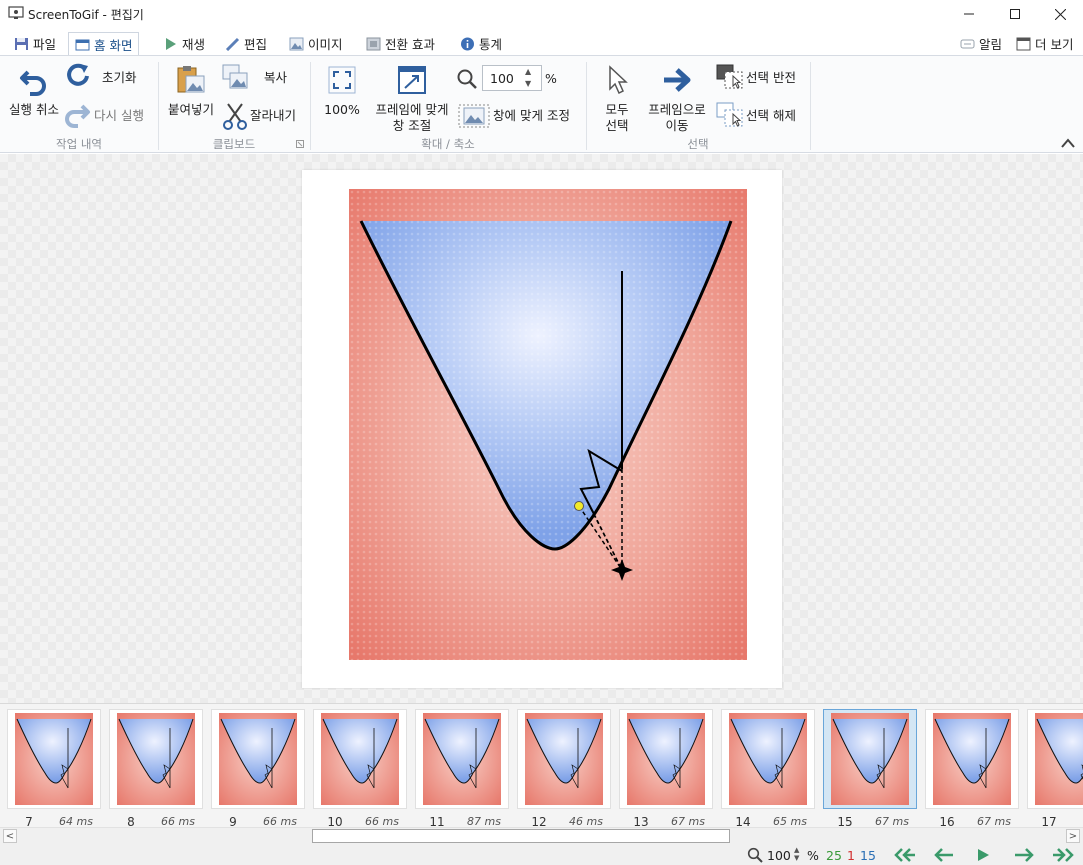  Describe the element at coordinates (551, 78) in the screenshot. I see `zoom-unit: %` at that location.